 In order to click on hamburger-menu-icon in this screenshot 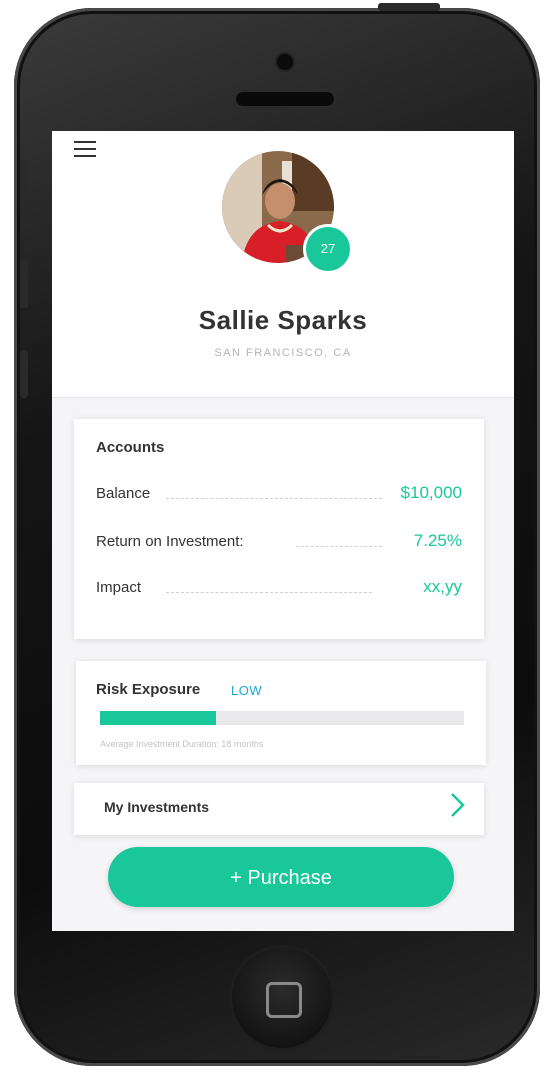, I will do `click(85, 150)`.